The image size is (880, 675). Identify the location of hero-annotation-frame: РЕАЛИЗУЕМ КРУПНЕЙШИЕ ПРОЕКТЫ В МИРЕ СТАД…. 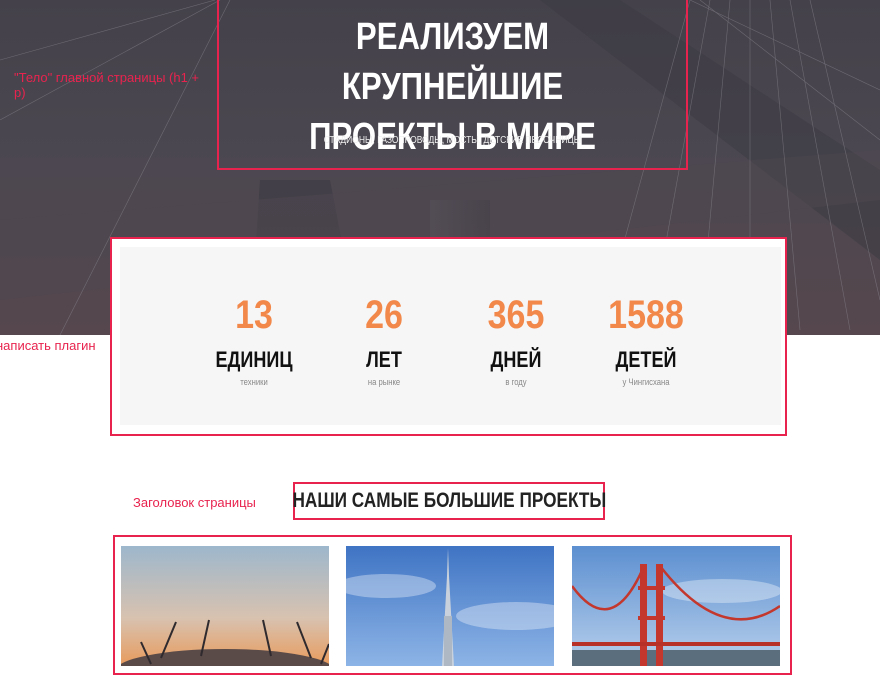
(452, 85).